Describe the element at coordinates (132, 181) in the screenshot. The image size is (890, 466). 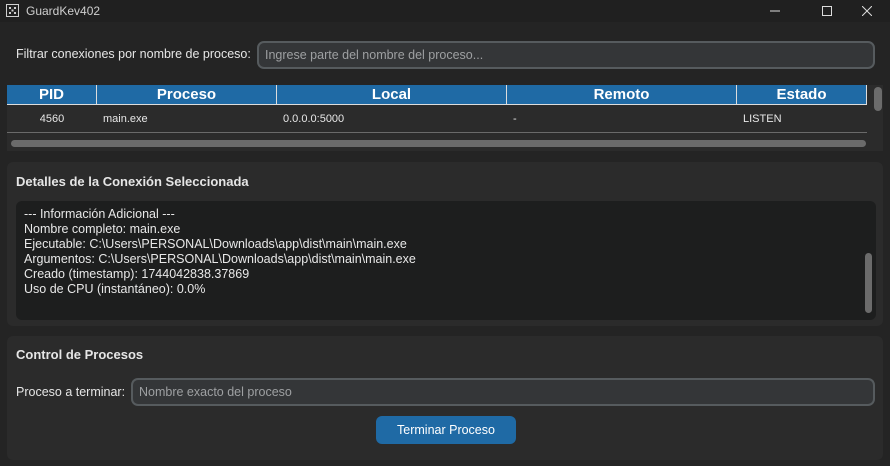
I see `details-title: Detalles de la Conexión Seleccionada` at that location.